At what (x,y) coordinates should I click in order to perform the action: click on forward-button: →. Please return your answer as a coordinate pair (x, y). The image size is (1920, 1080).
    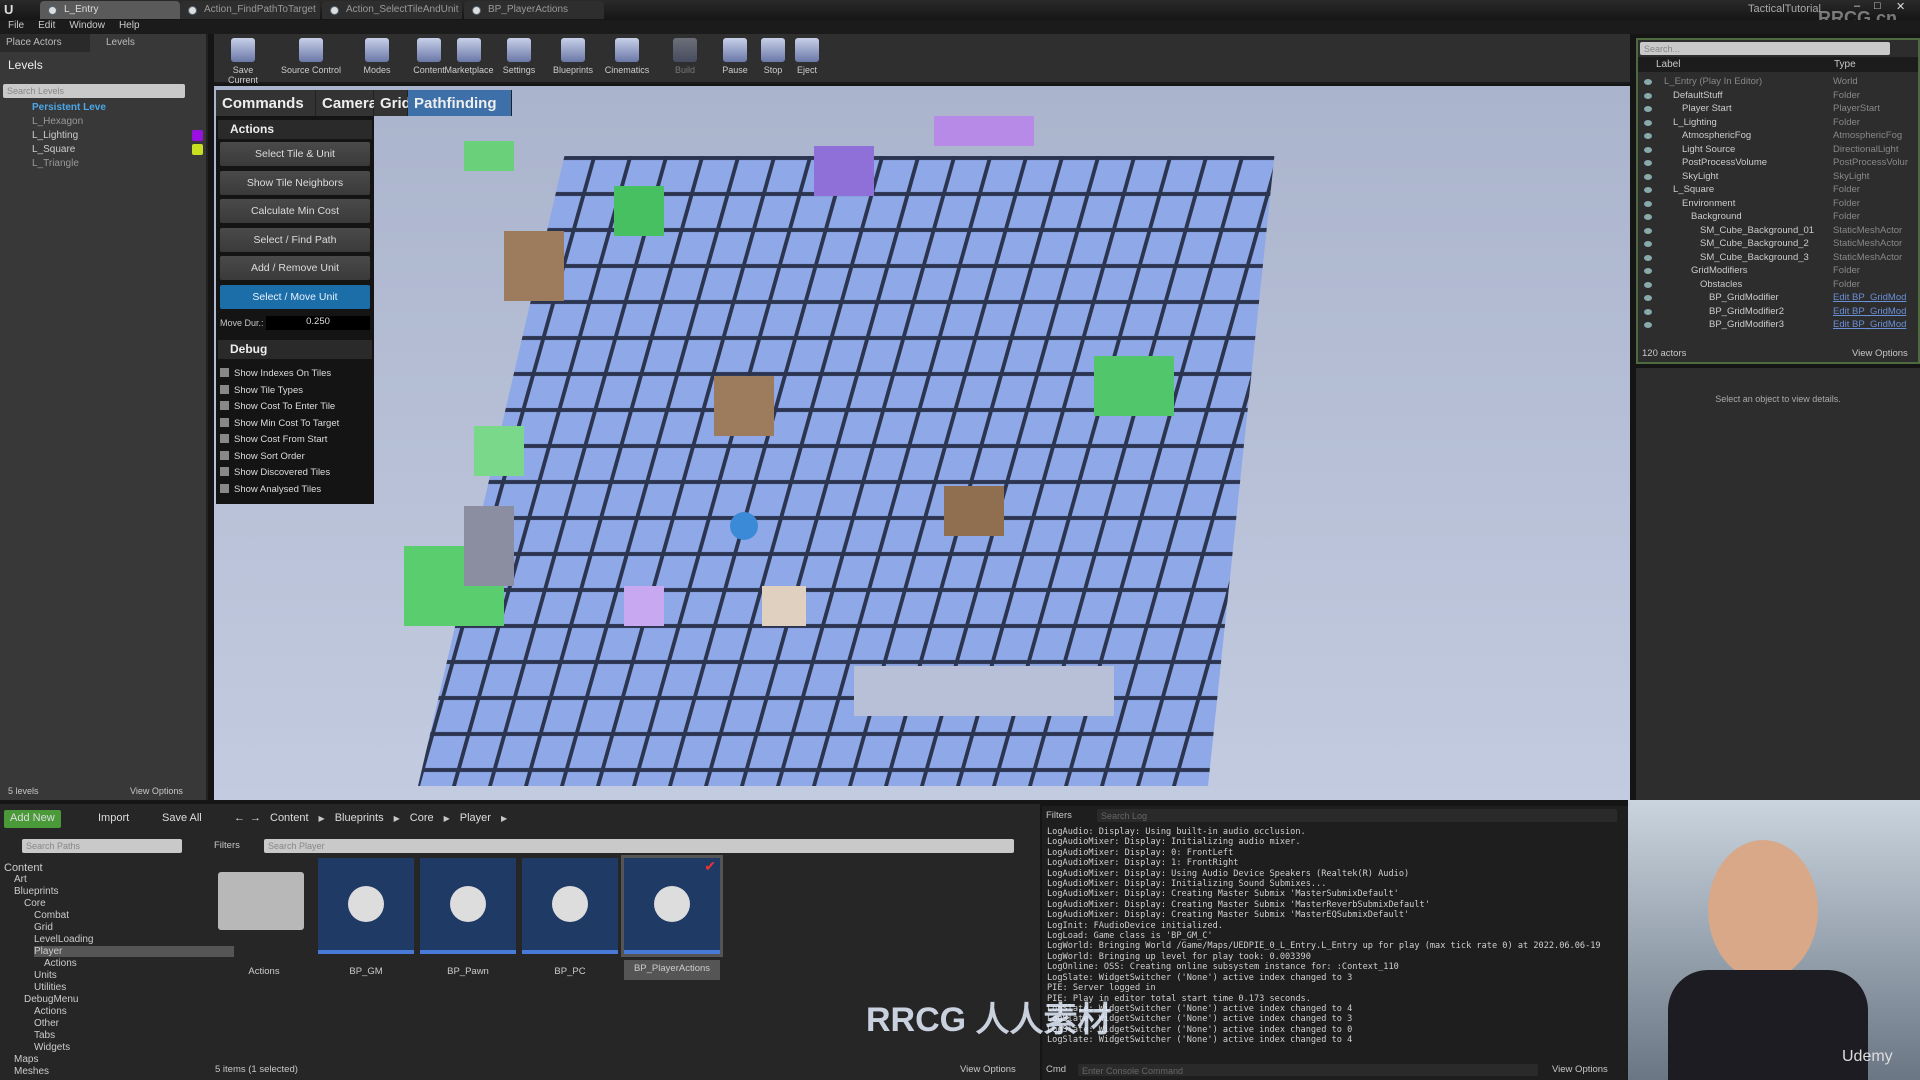
    Looking at the image, I should click on (255, 819).